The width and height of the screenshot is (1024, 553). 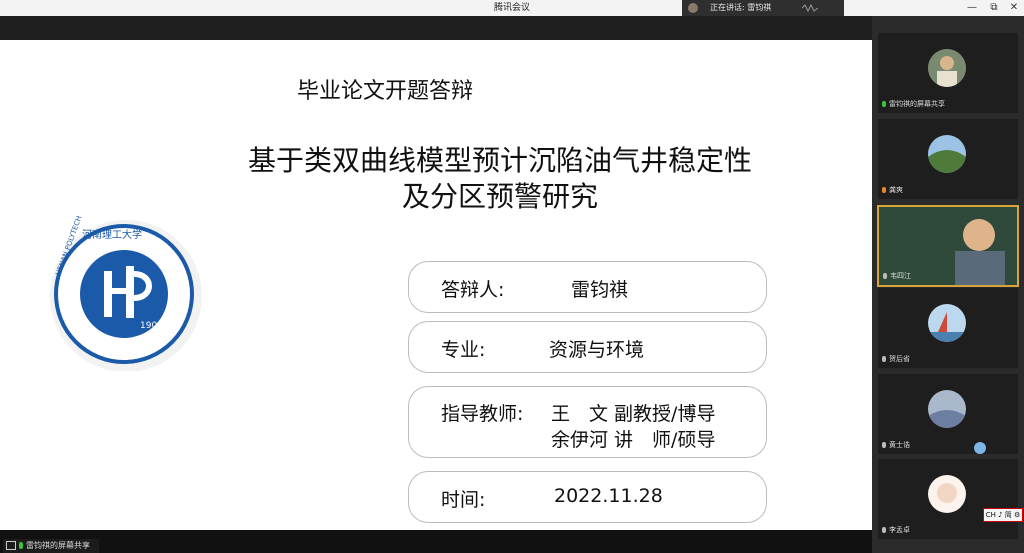 I want to click on advisor-line-2: 余伊河 讲 师/硕导, so click(x=633, y=440).